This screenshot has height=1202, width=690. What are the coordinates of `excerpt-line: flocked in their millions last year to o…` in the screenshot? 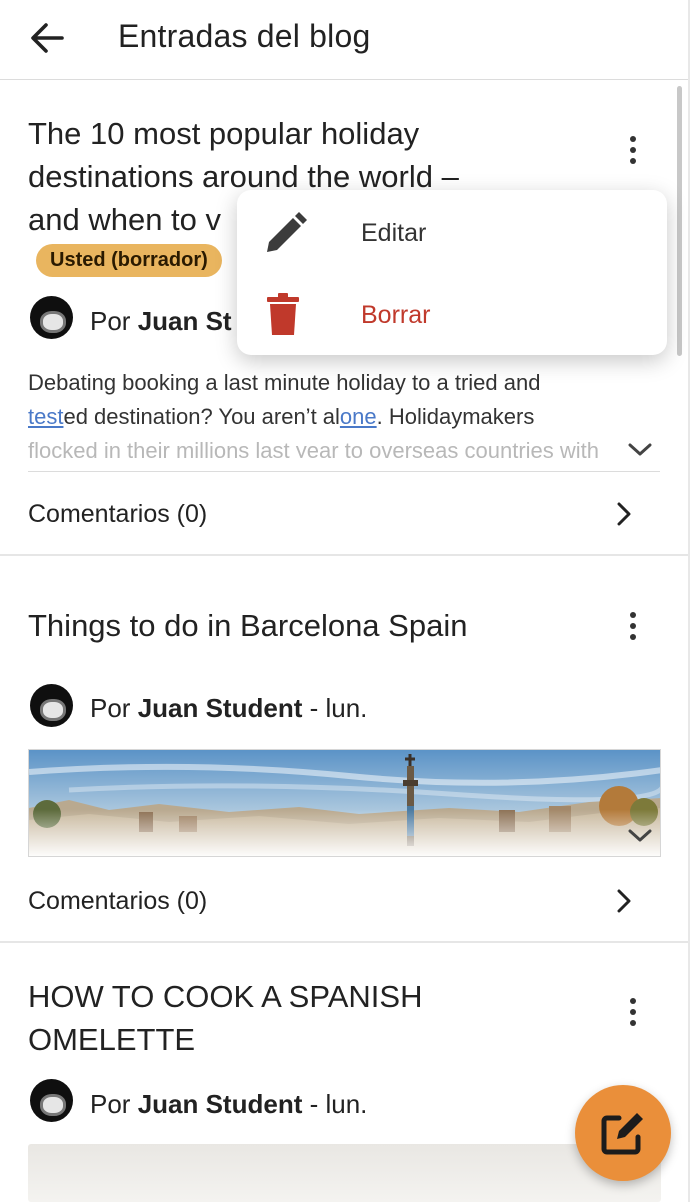 It's located at (314, 448).